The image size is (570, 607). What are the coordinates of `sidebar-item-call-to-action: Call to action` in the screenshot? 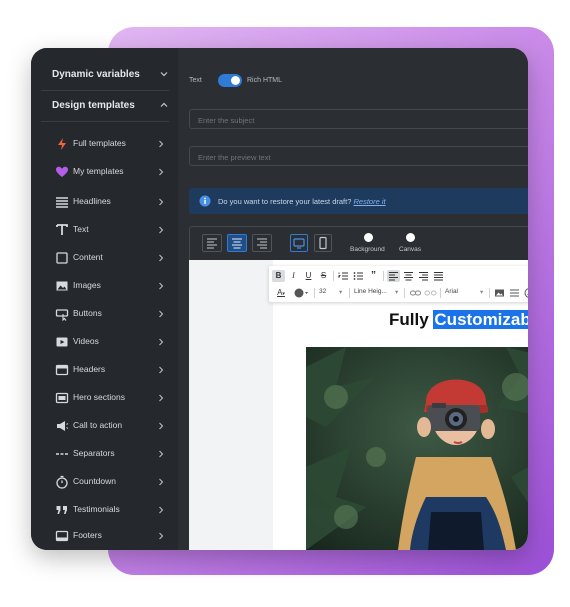 It's located at (109, 426).